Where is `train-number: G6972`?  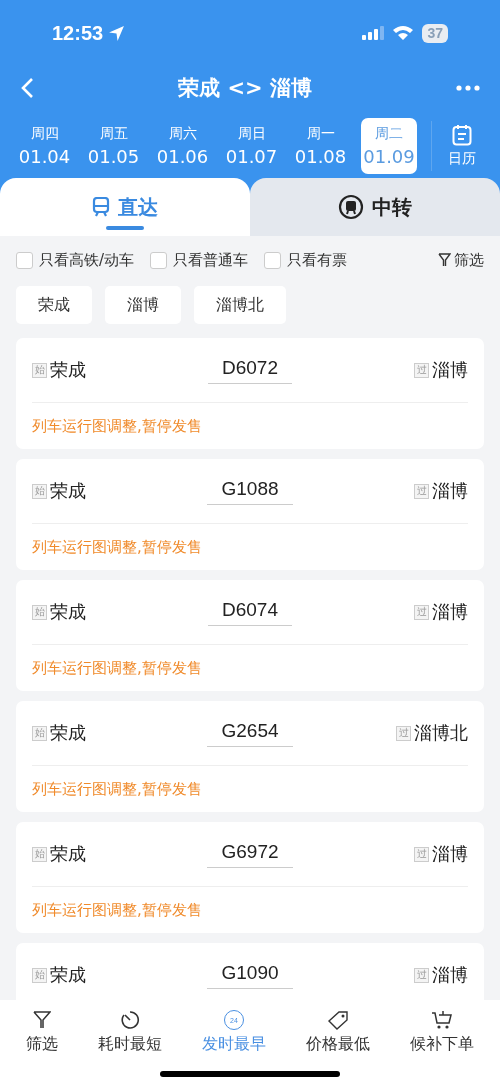 train-number: G6972 is located at coordinates (250, 854).